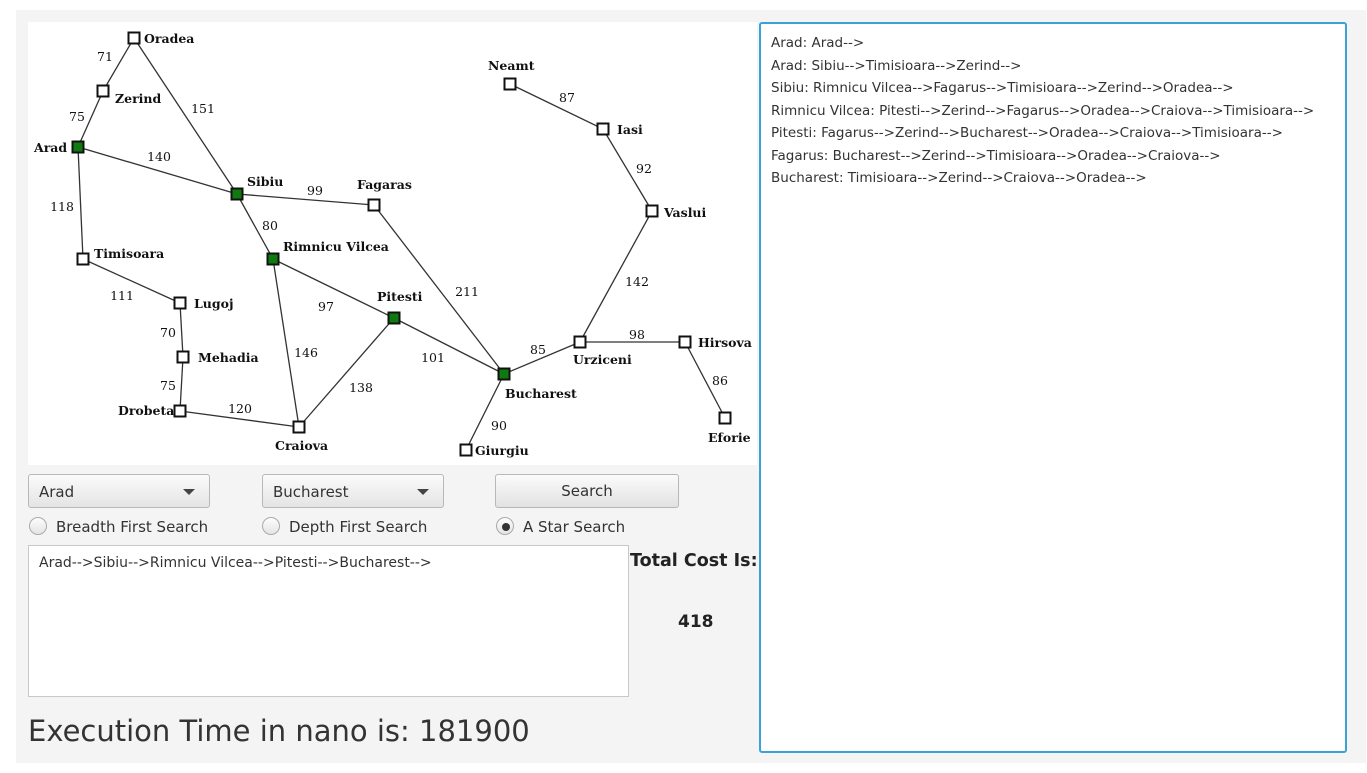 The image size is (1367, 773). I want to click on source-city-value: Arad, so click(57, 492).